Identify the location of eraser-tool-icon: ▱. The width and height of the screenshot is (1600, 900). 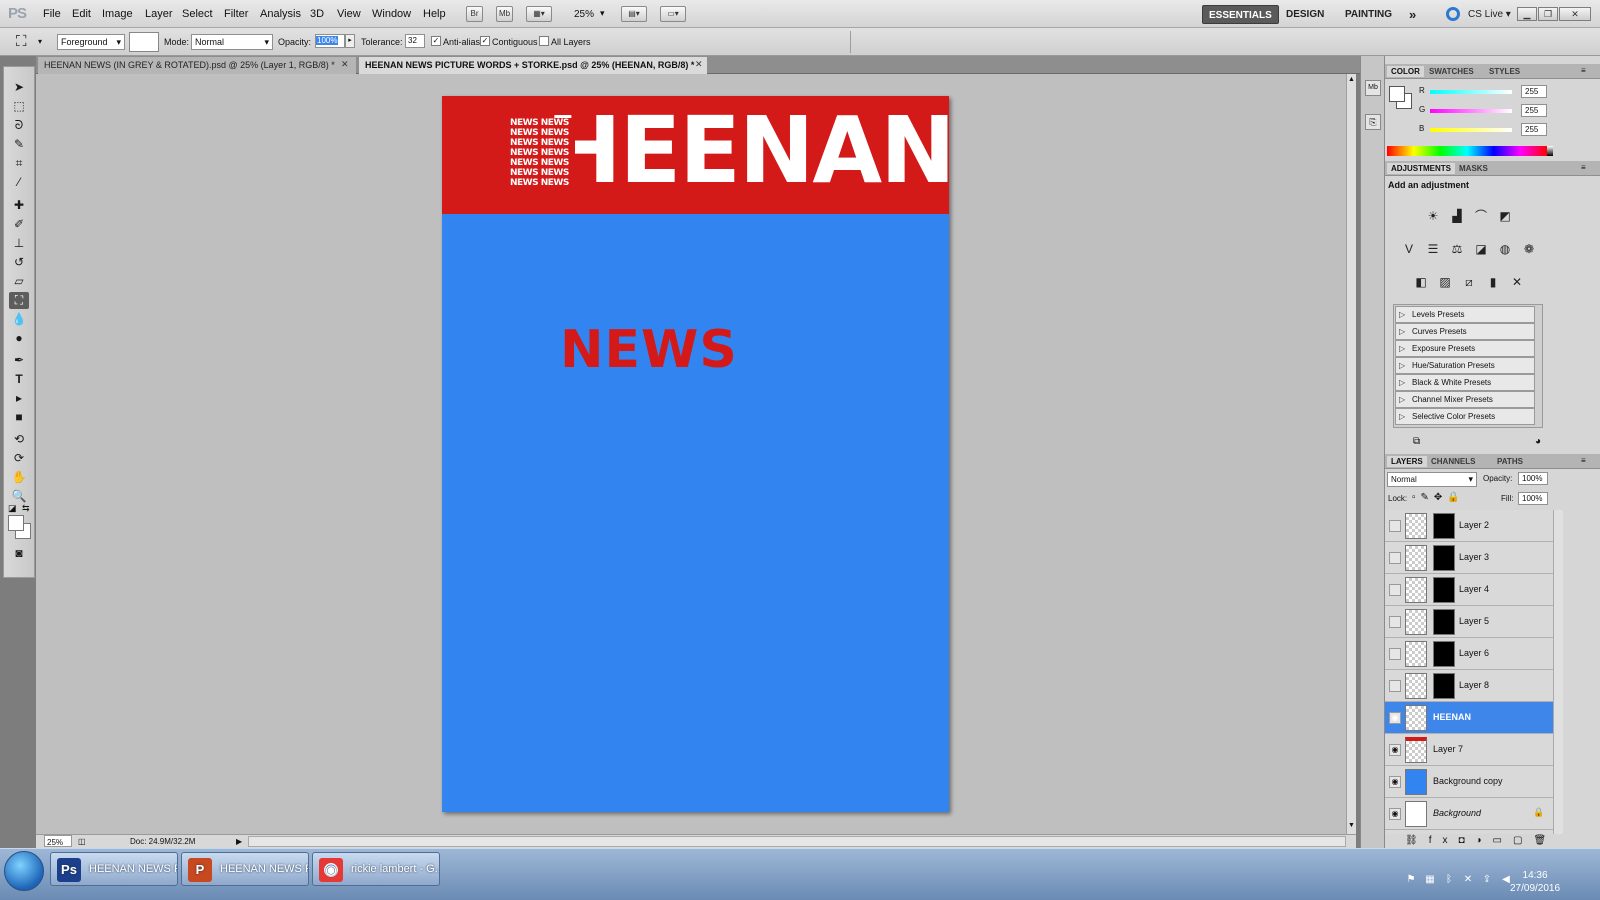
(19, 281).